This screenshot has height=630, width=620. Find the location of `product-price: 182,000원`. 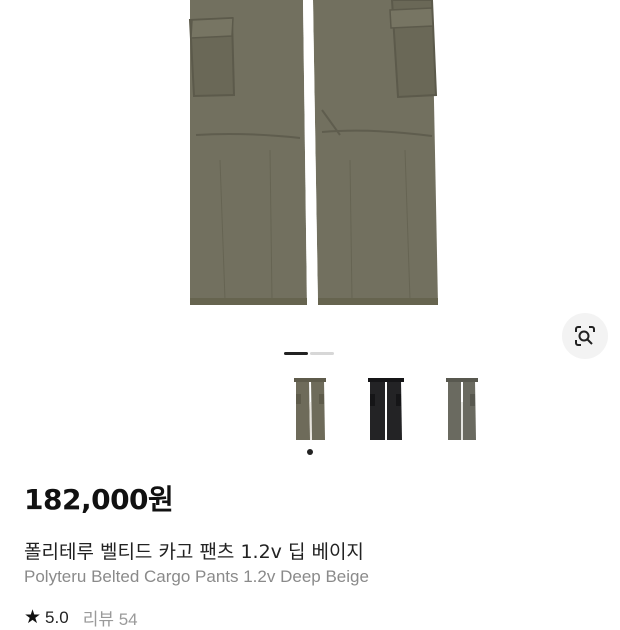

product-price: 182,000원 is located at coordinates (99, 499).